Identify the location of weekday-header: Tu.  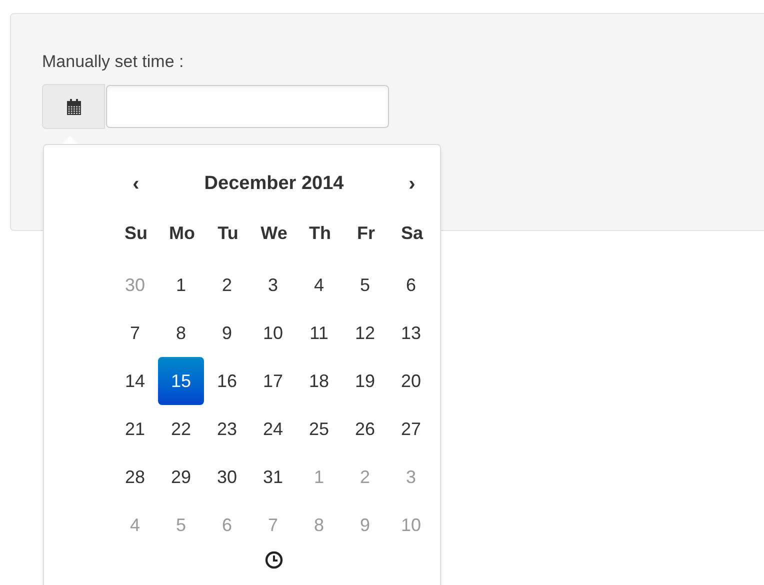
(228, 233).